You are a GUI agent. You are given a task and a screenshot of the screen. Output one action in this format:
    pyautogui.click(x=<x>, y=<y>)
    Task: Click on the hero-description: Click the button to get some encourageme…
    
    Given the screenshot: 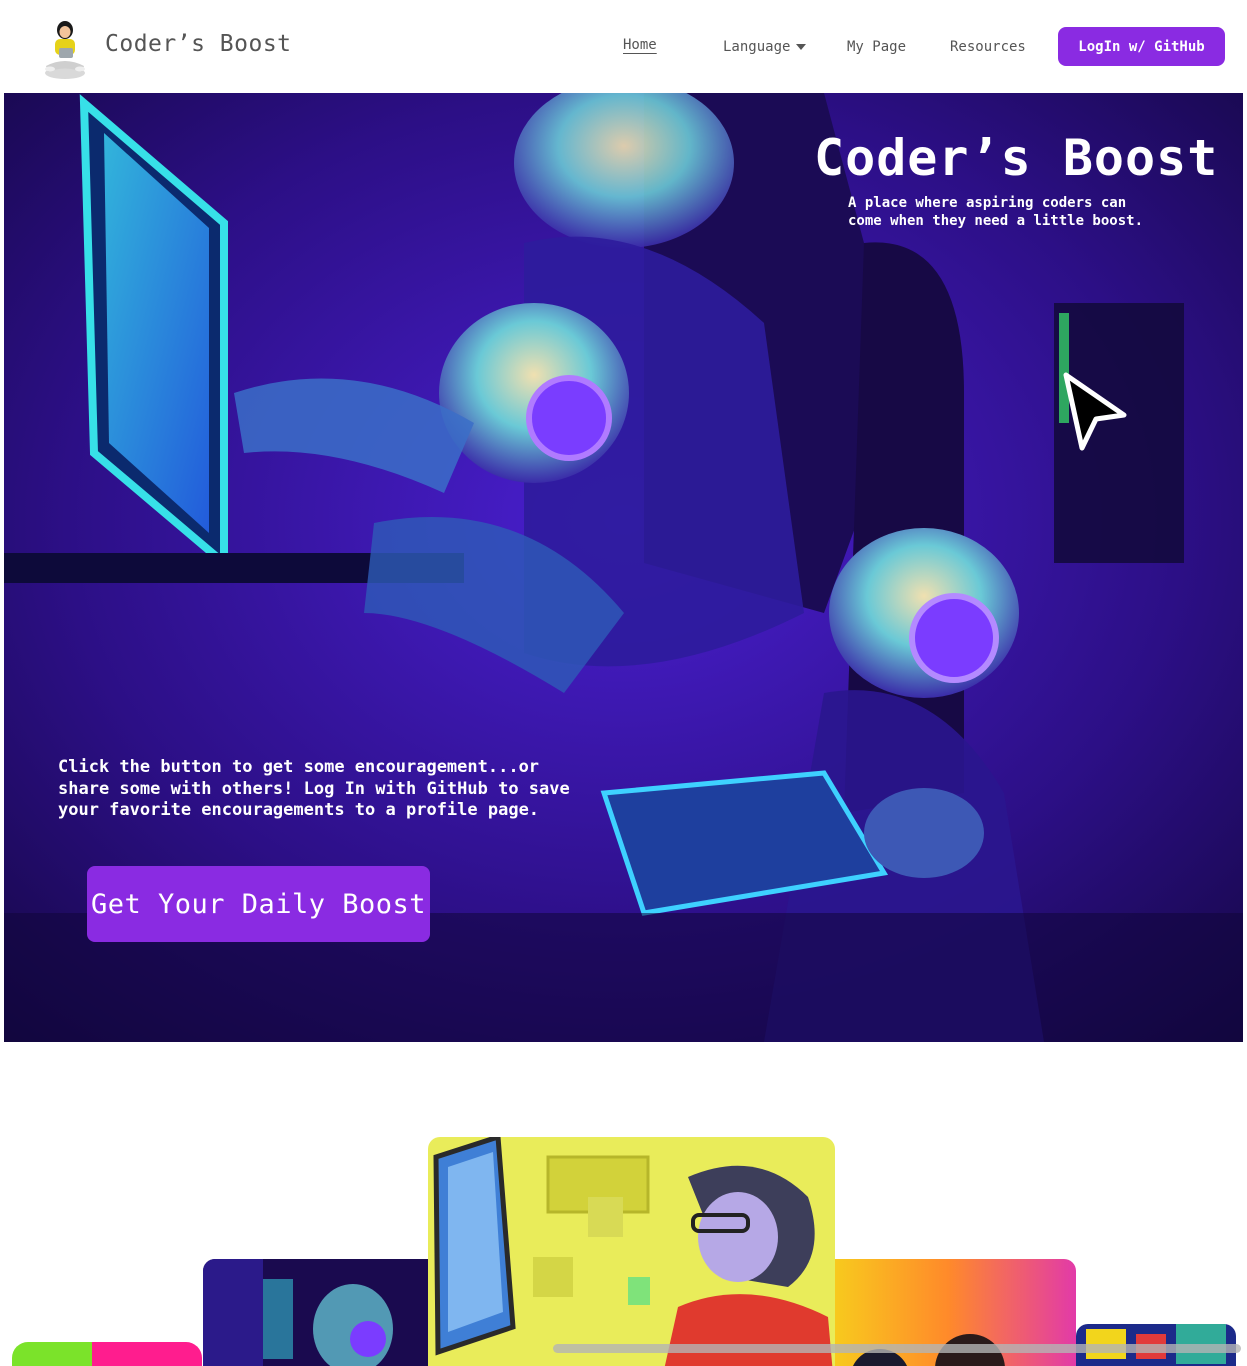 What is the action you would take?
    pyautogui.click(x=314, y=788)
    